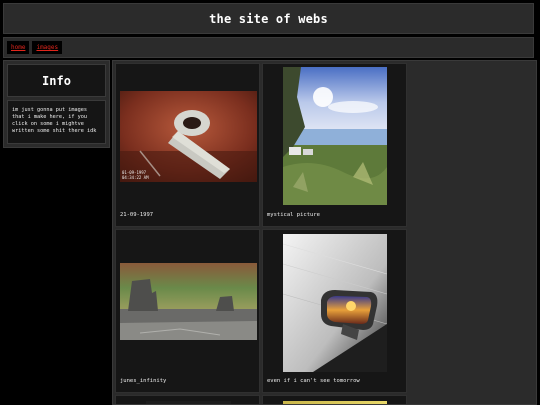  I want to click on gallery-card: mystical picture, so click(334, 145).